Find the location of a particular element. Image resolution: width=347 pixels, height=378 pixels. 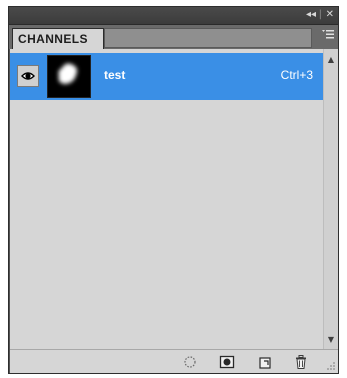

tab-channels: CHANNELS is located at coordinates (58, 39).